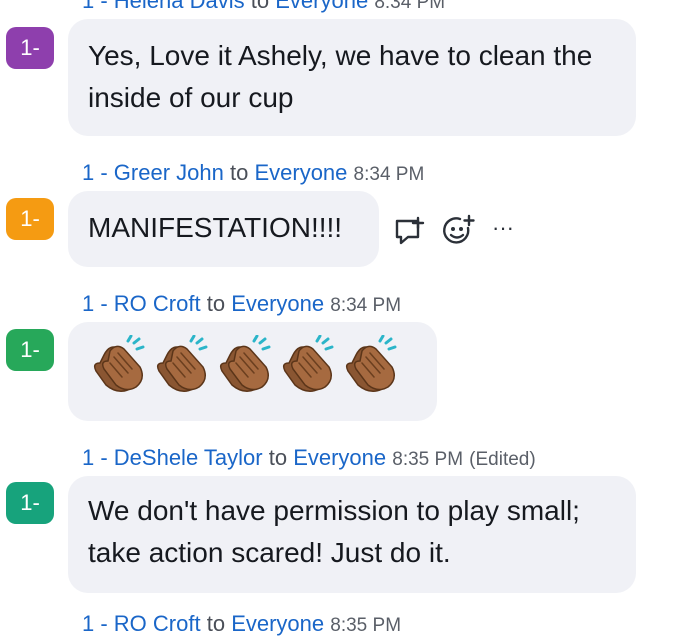  What do you see at coordinates (172, 457) in the screenshot?
I see `sender-name: 1 - DeShele Taylor` at bounding box center [172, 457].